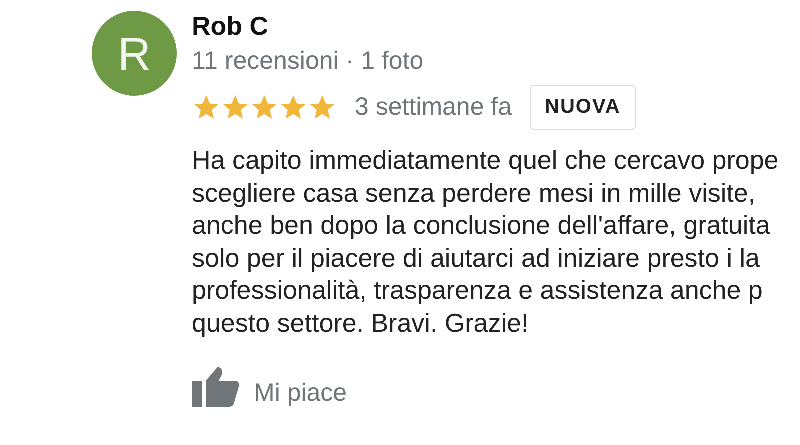 This screenshot has width=800, height=445. What do you see at coordinates (308, 61) in the screenshot?
I see `author-meta: 11 recensioni · 1 foto` at bounding box center [308, 61].